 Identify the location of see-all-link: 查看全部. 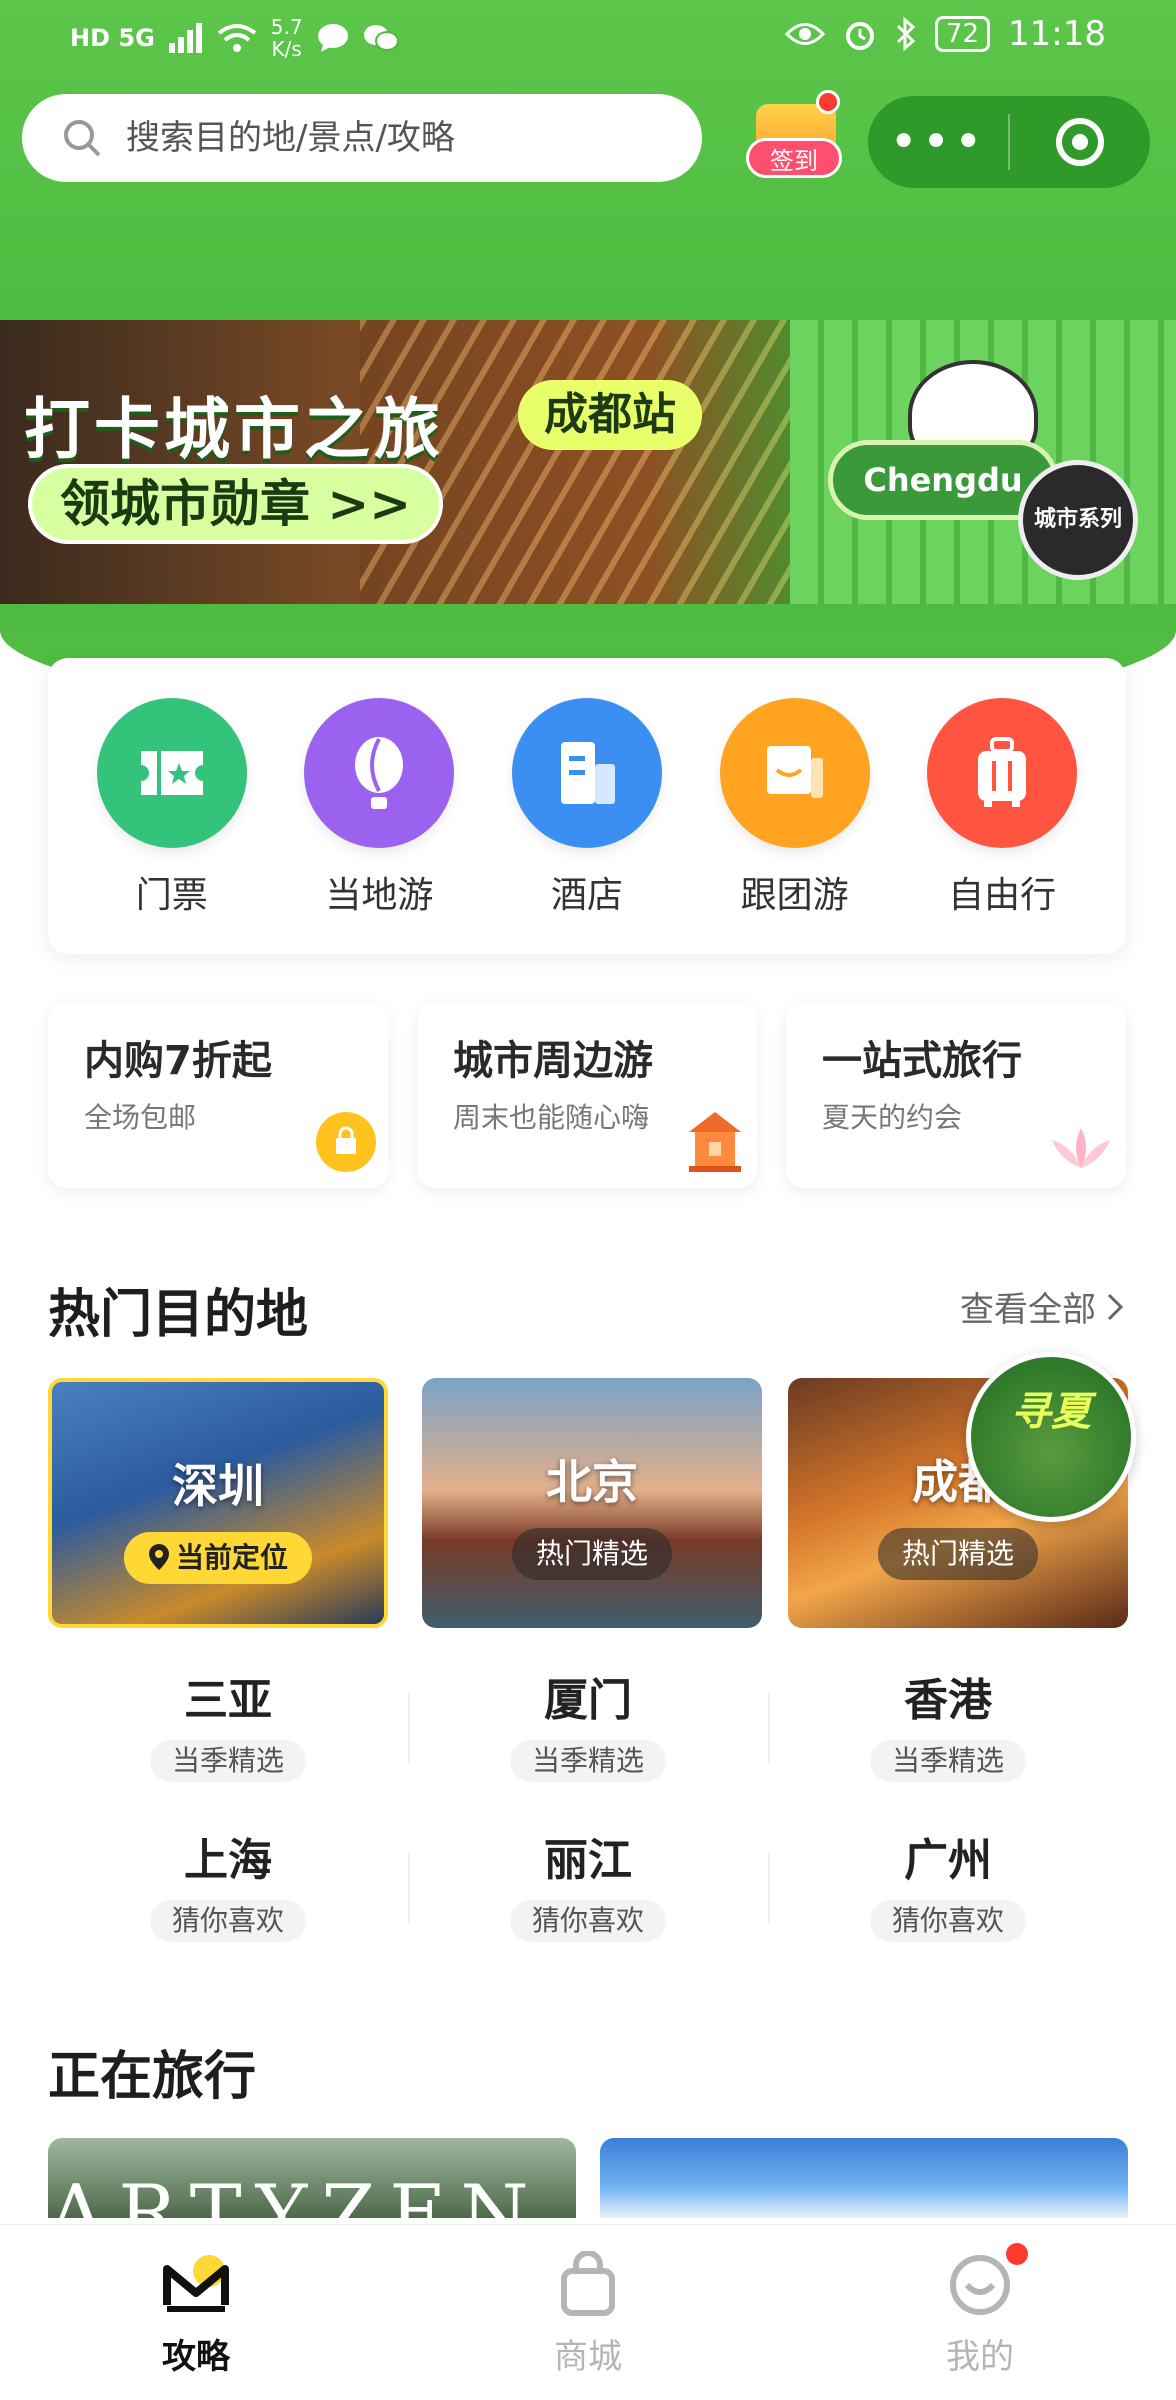
(1042, 1306).